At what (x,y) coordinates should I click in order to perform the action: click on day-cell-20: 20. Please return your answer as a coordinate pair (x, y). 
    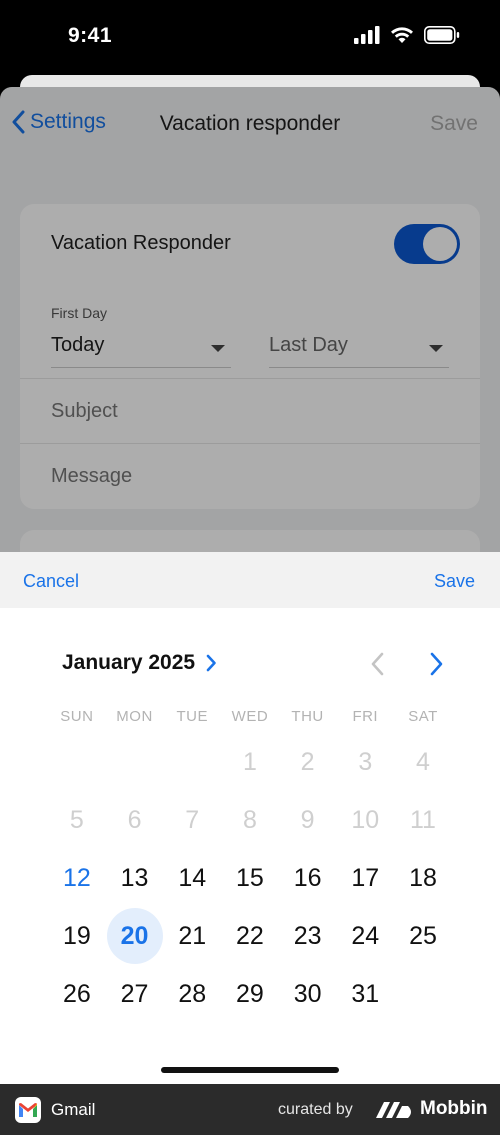
    Looking at the image, I should click on (135, 936).